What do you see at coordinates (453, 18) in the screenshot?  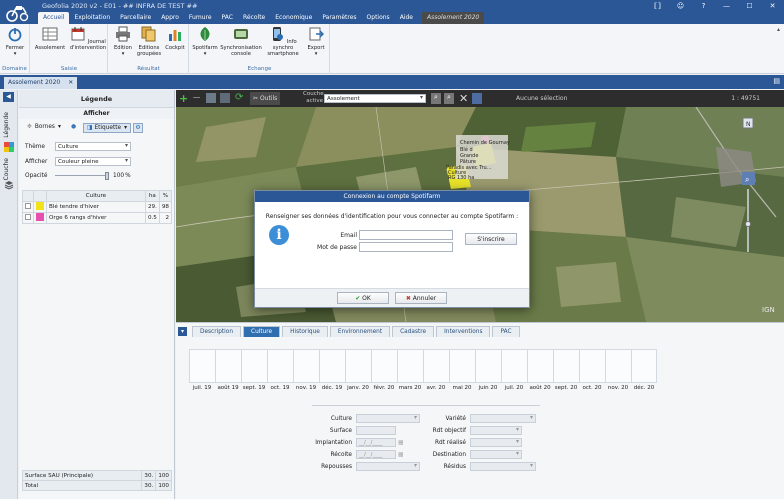 I see `menu-tab-context: Assolement 2020` at bounding box center [453, 18].